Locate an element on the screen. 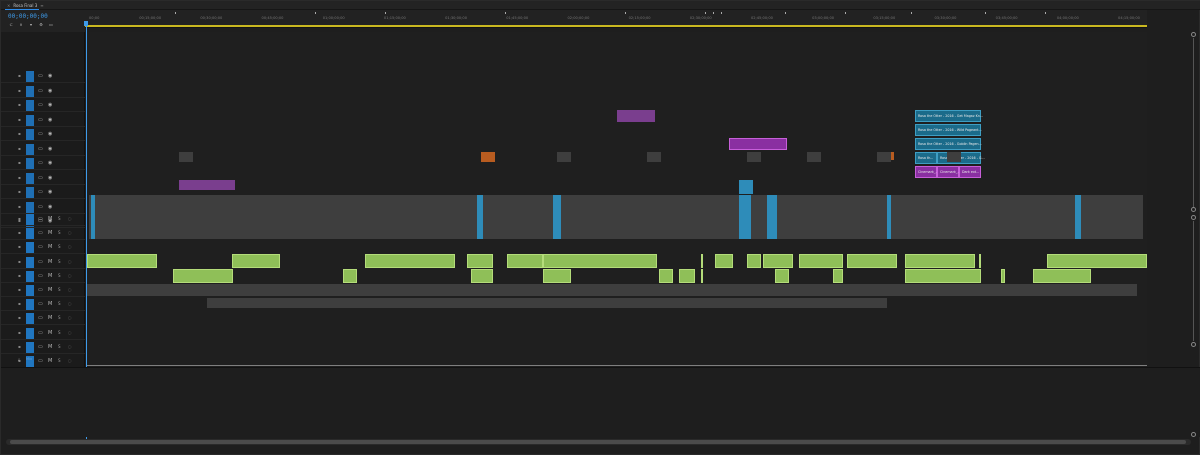 This screenshot has height=455, width=1200. zoom-handle-mid2 is located at coordinates (1193, 217).